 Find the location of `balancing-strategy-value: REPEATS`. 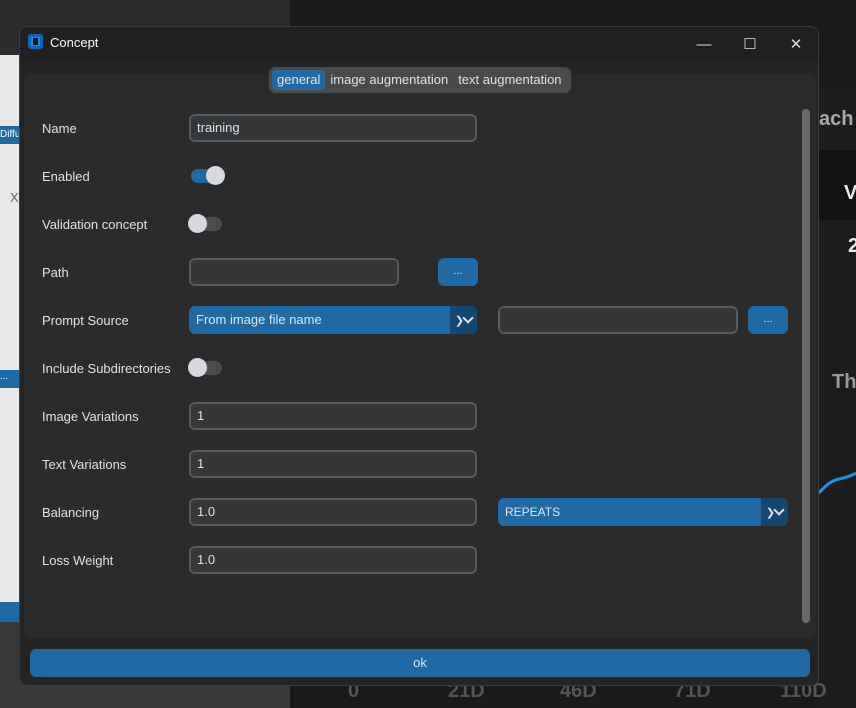

balancing-strategy-value: REPEATS is located at coordinates (533, 512).